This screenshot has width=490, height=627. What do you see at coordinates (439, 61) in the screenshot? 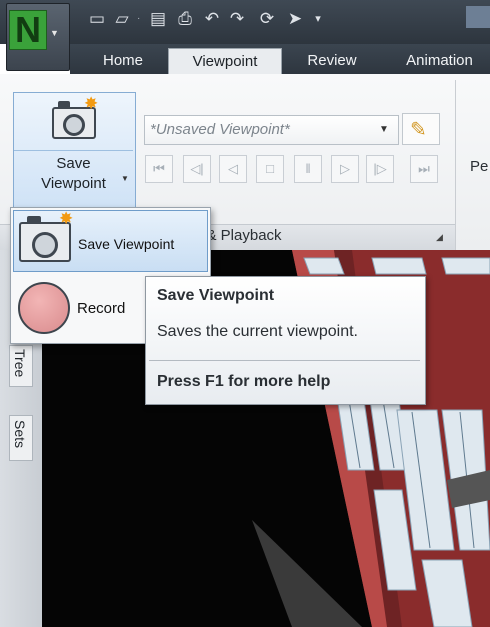
I see `tab-animation: Animation` at bounding box center [439, 61].